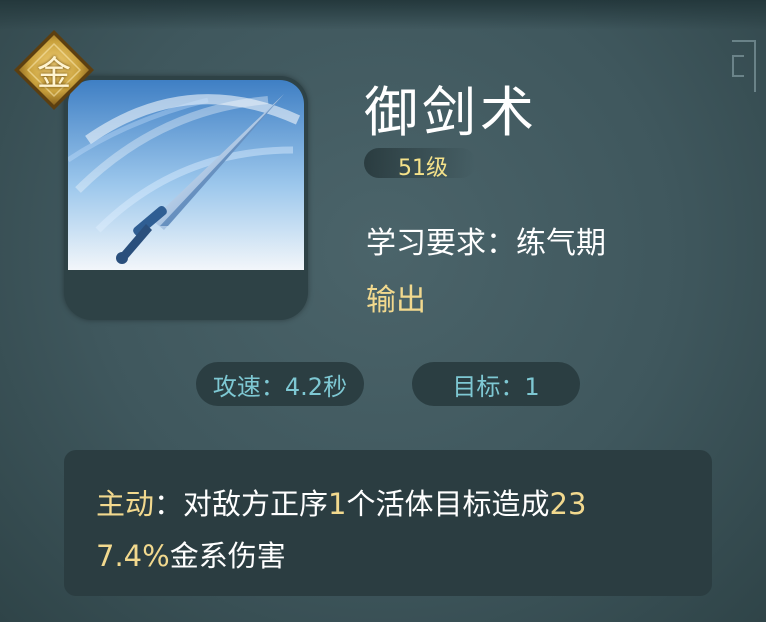  Describe the element at coordinates (396, 300) in the screenshot. I see `skill-role: 输出` at that location.